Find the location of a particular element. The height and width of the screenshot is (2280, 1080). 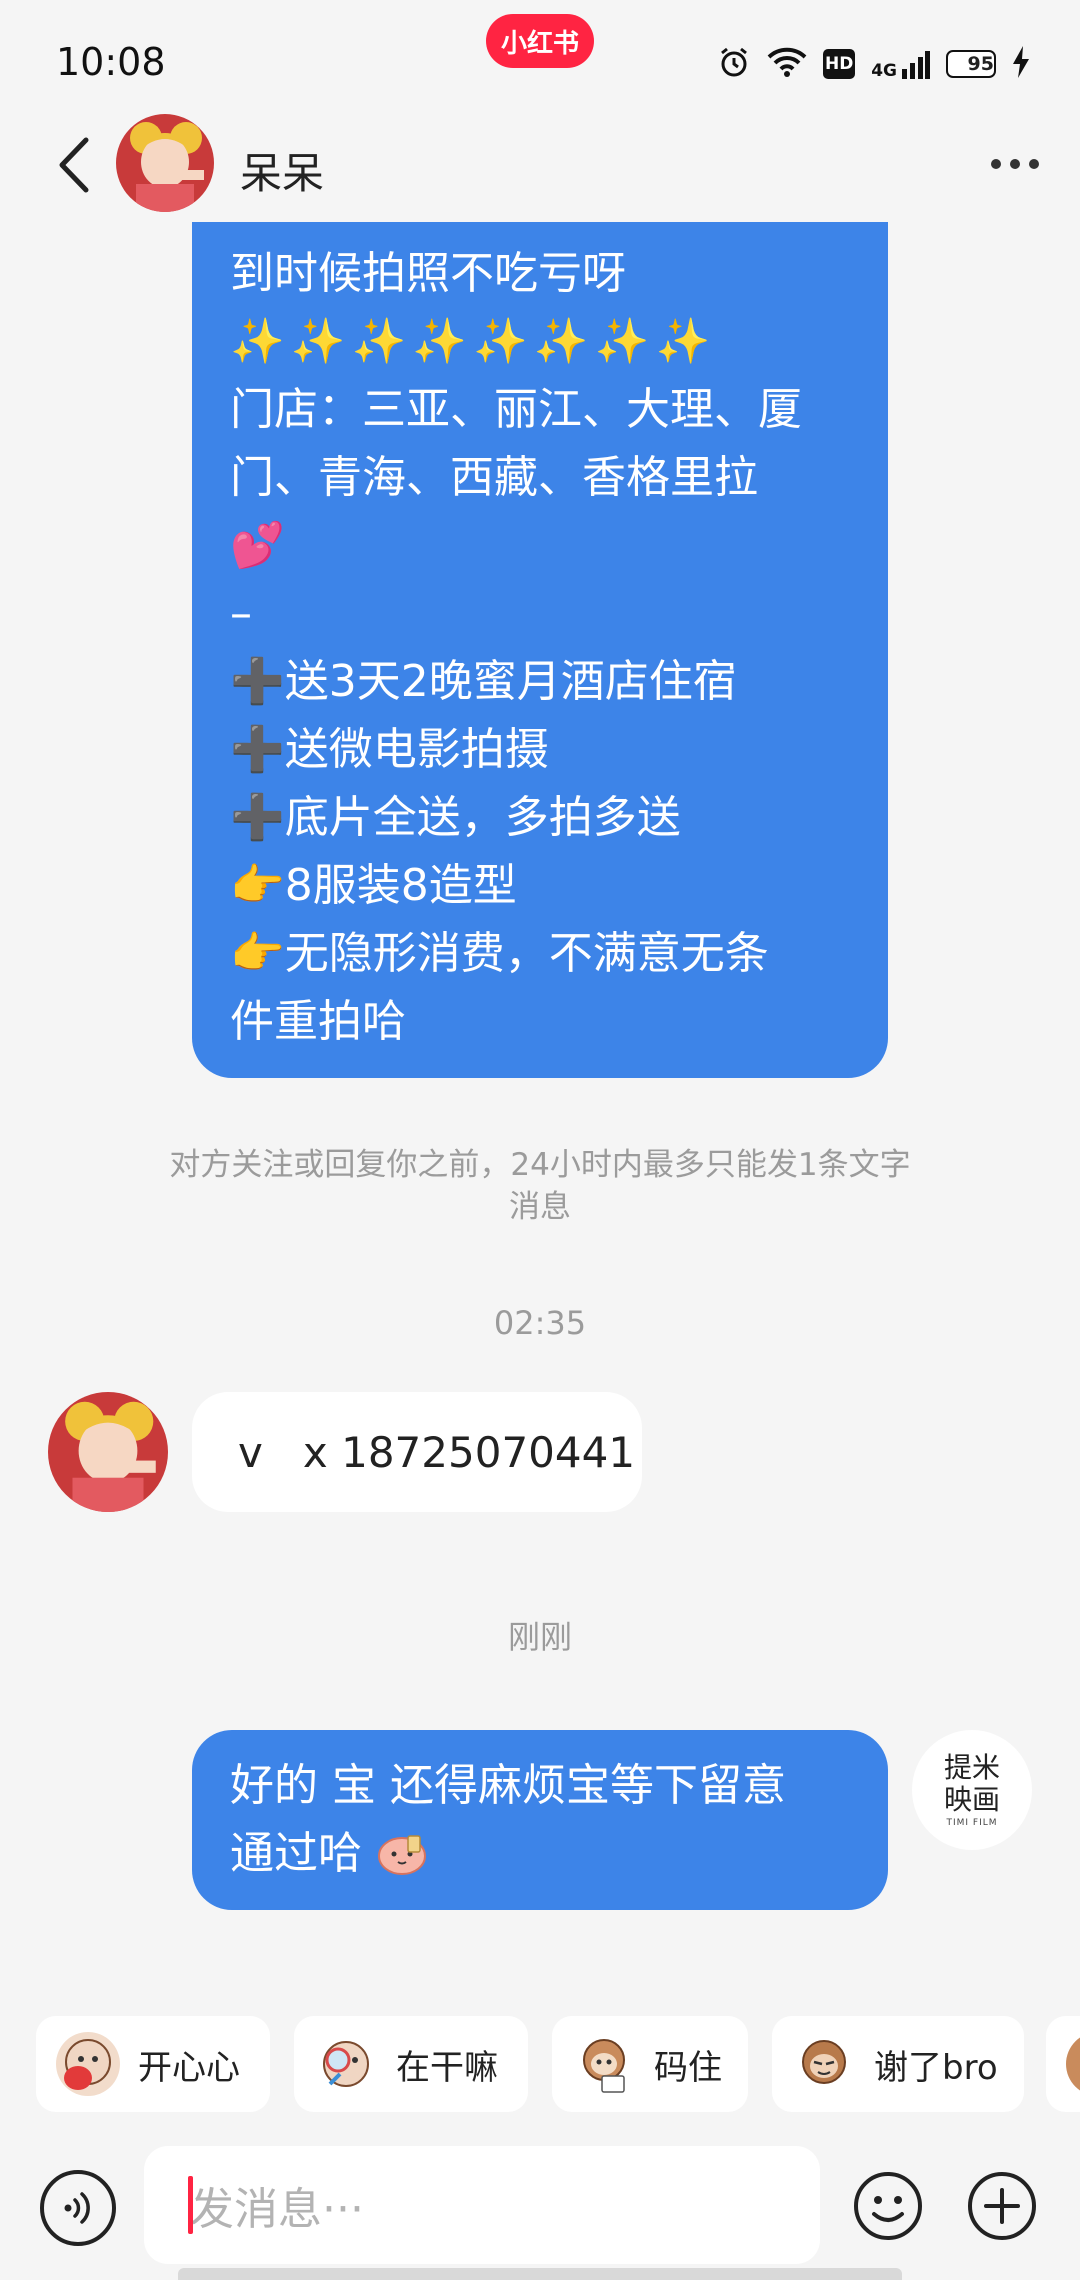

received-message: v x 18725070441 is located at coordinates (417, 1452).